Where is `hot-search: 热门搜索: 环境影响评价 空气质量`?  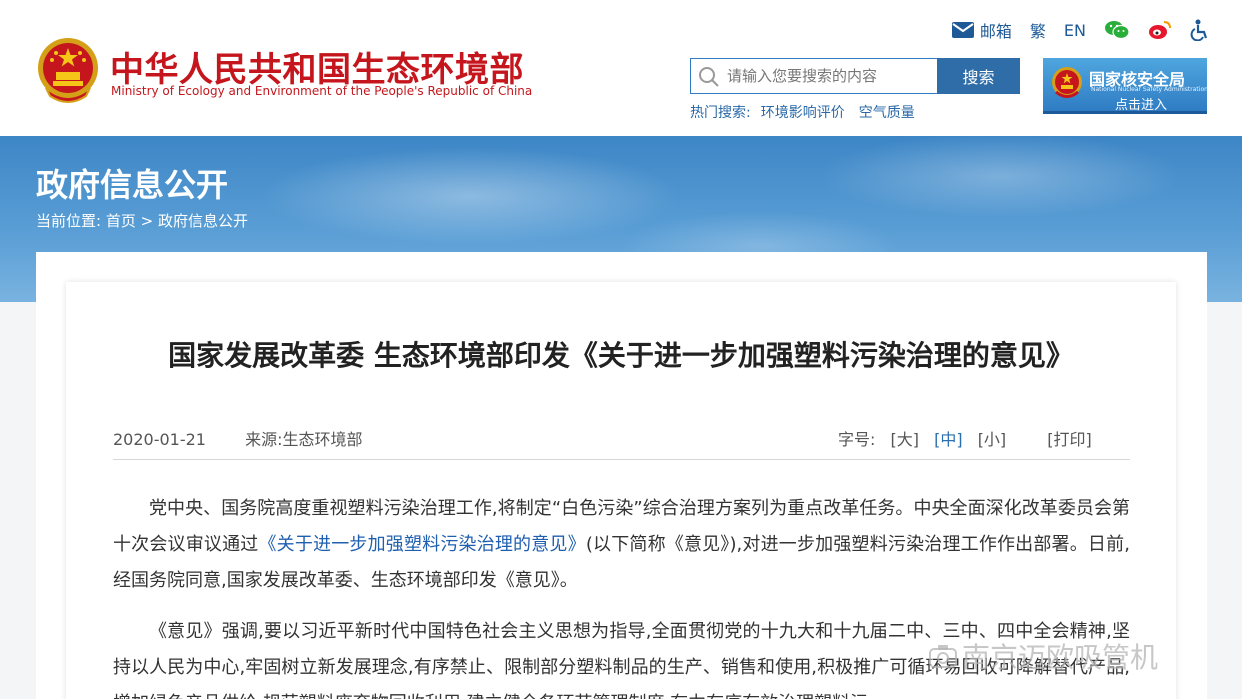
hot-search: 热门搜索: 环境影响评价 空气质量 is located at coordinates (802, 112).